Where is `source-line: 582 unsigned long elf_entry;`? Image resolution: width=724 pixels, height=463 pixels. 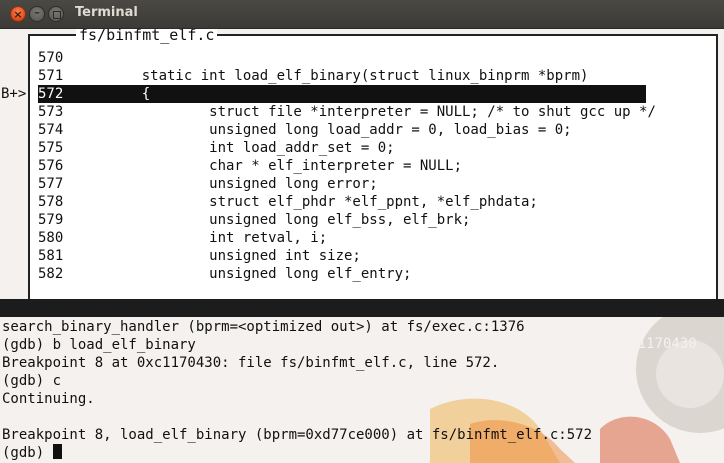 source-line: 582 unsigned long elf_entry; is located at coordinates (225, 274).